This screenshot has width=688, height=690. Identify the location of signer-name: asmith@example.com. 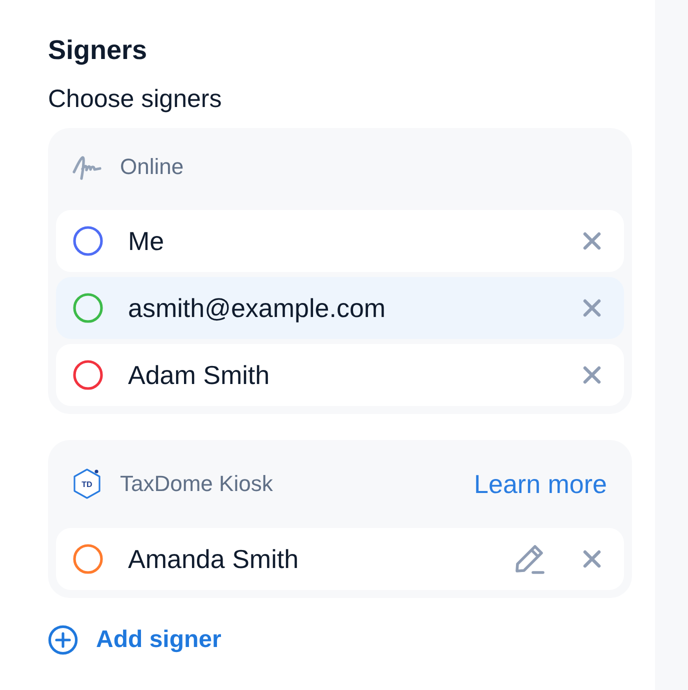
(257, 308).